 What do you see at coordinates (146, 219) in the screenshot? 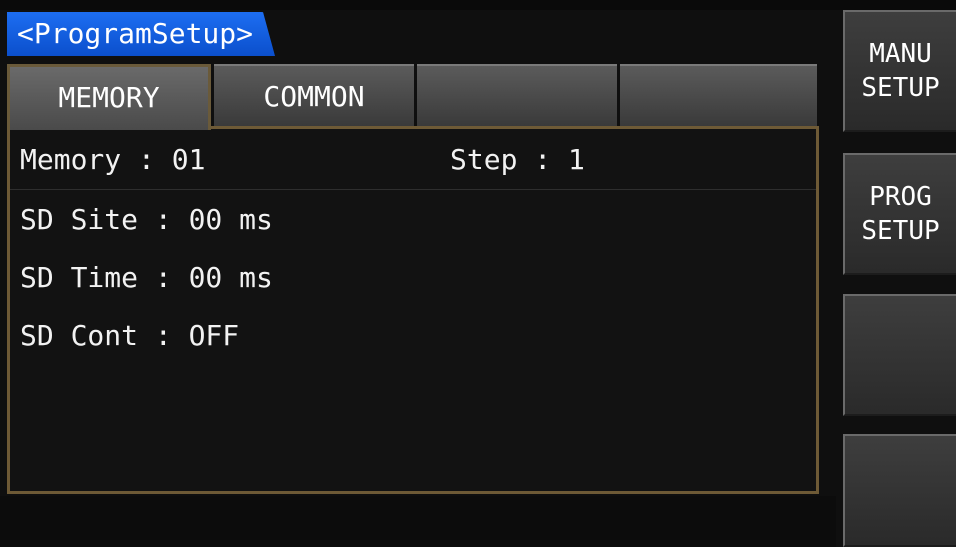
I see `sd-site-field: SD Site : 00 ms` at bounding box center [146, 219].